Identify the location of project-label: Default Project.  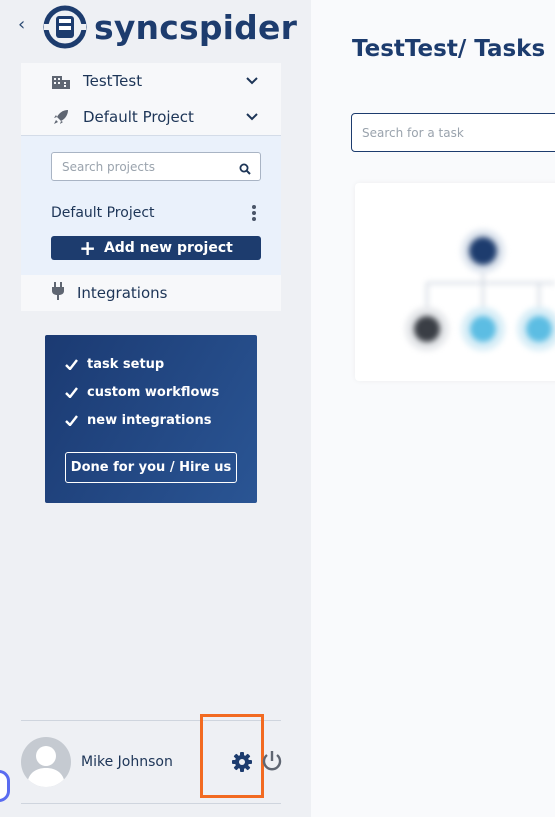
(138, 117).